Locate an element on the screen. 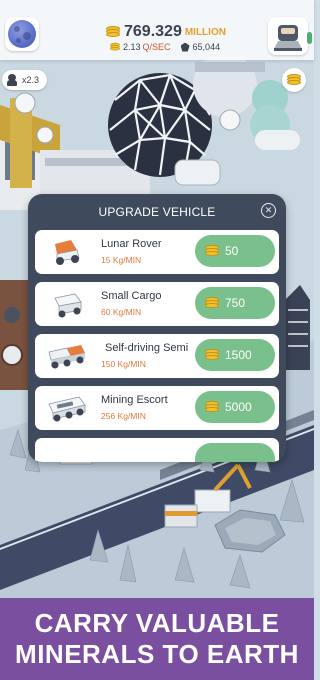 This screenshot has width=320, height=680. price: 50 is located at coordinates (232, 251).